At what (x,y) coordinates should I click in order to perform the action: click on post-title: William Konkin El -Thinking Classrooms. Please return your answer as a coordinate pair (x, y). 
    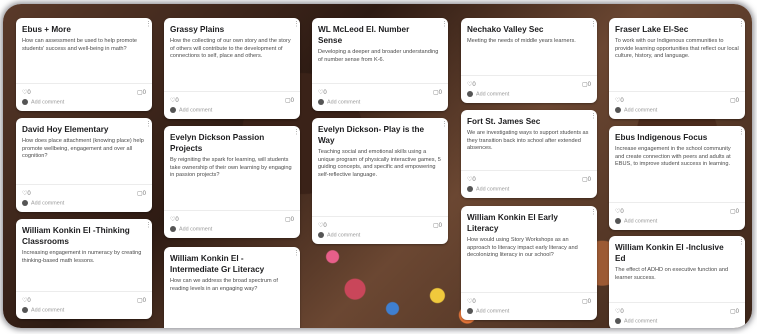
    Looking at the image, I should click on (76, 236).